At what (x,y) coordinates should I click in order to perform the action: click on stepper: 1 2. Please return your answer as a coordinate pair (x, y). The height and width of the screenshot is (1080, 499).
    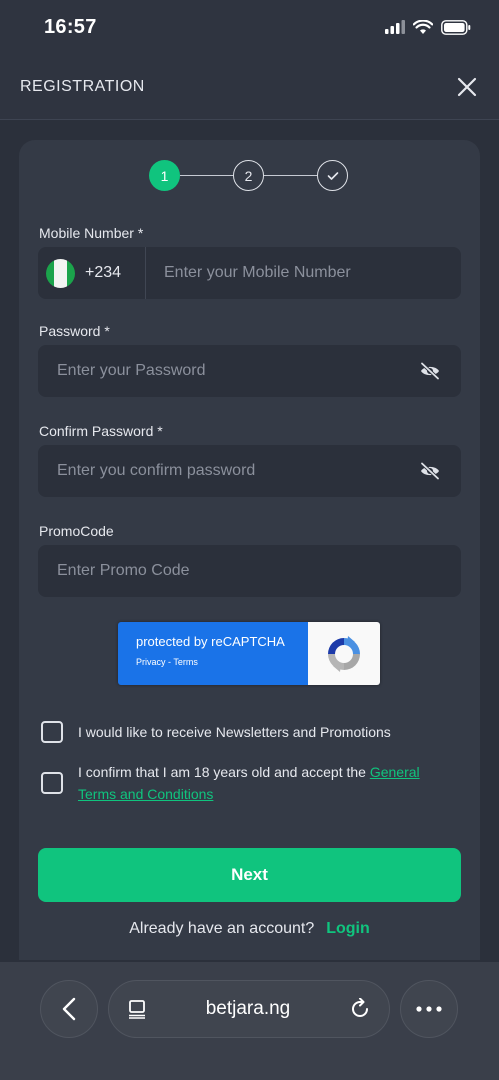
    Looking at the image, I should click on (249, 176).